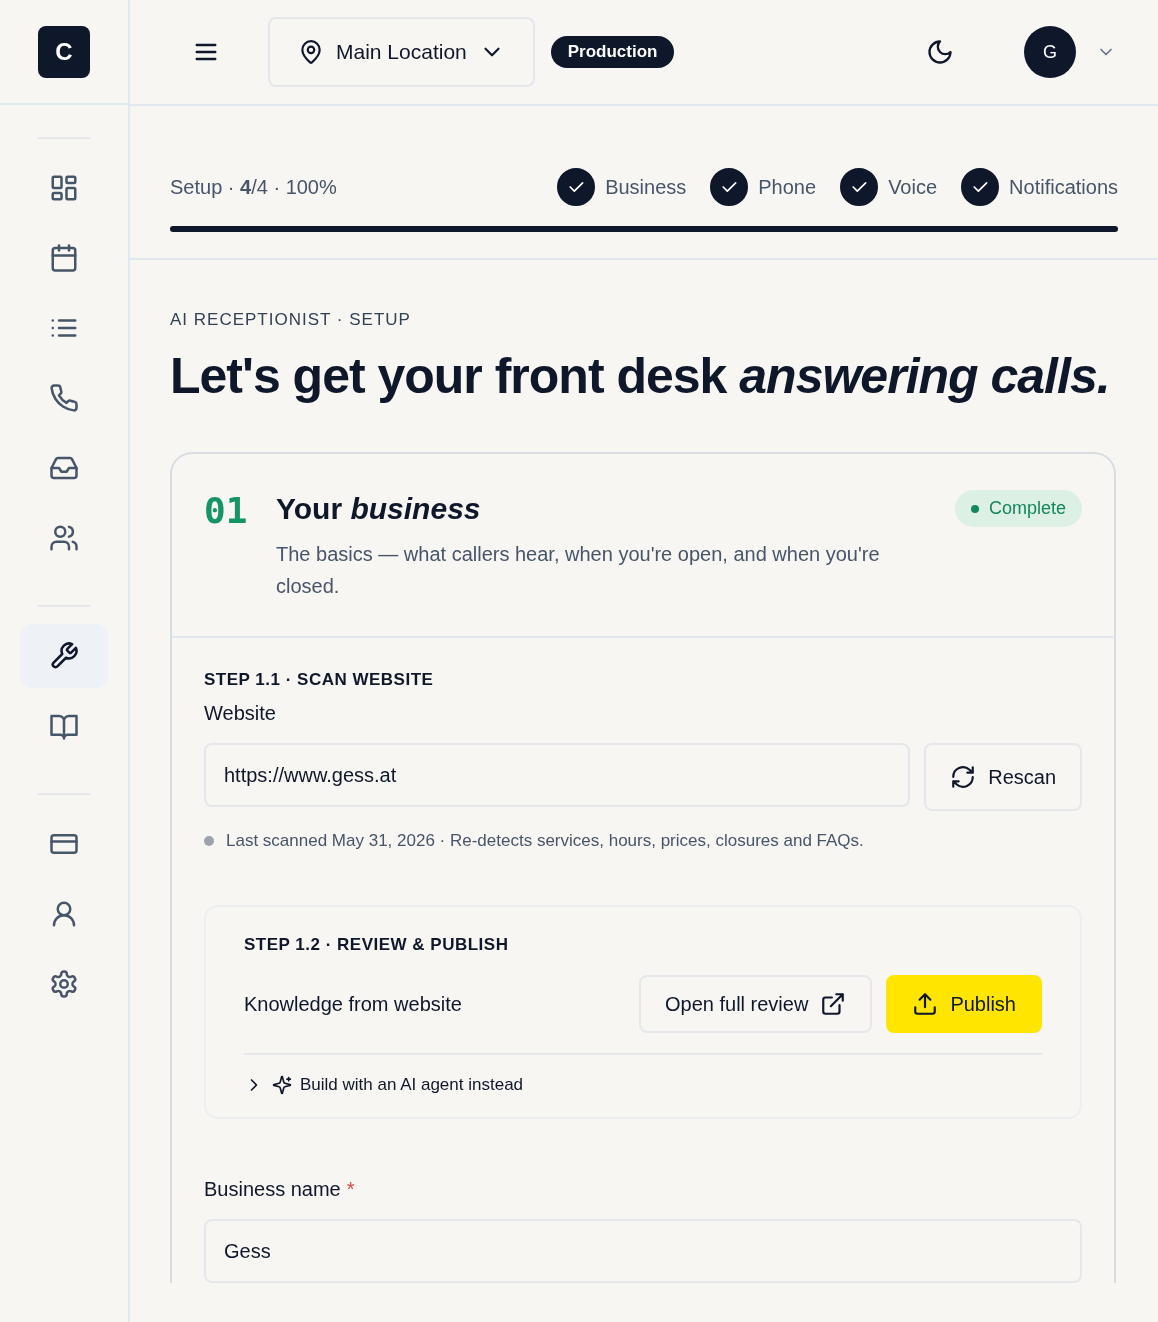 The height and width of the screenshot is (1322, 1158). Describe the element at coordinates (763, 187) in the screenshot. I see `setup-step: Phone` at that location.